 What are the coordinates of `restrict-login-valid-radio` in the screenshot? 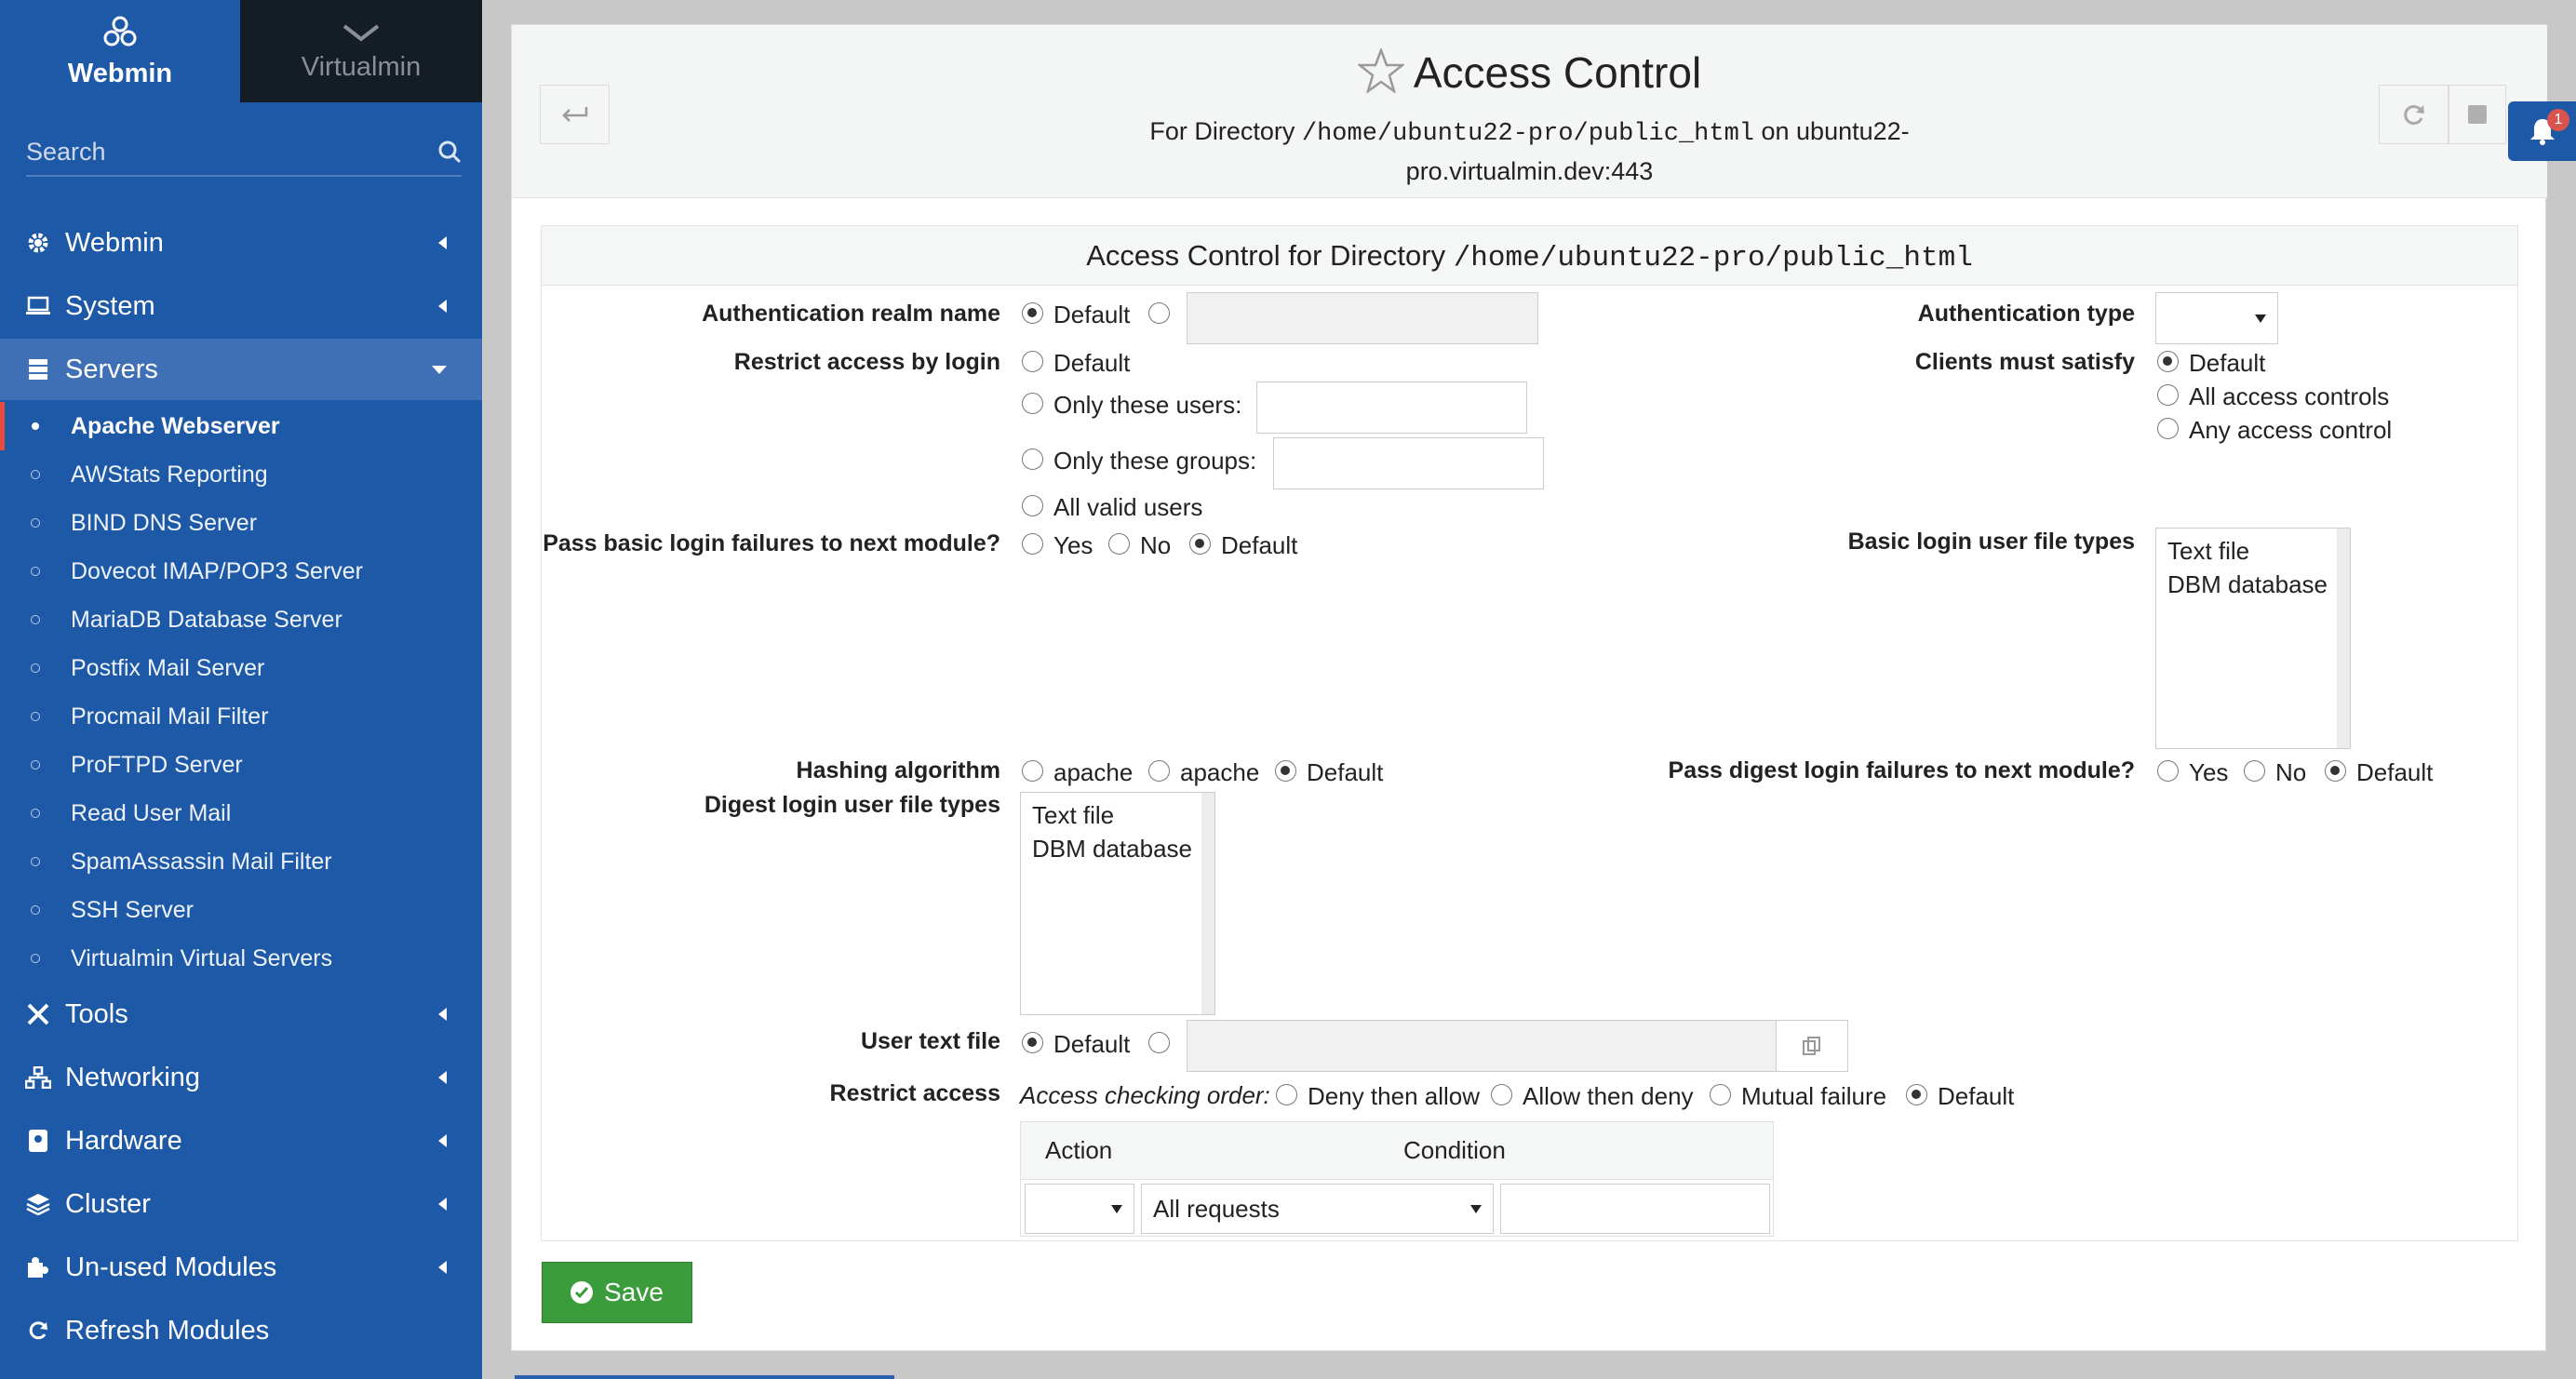 It's located at (1032, 505).